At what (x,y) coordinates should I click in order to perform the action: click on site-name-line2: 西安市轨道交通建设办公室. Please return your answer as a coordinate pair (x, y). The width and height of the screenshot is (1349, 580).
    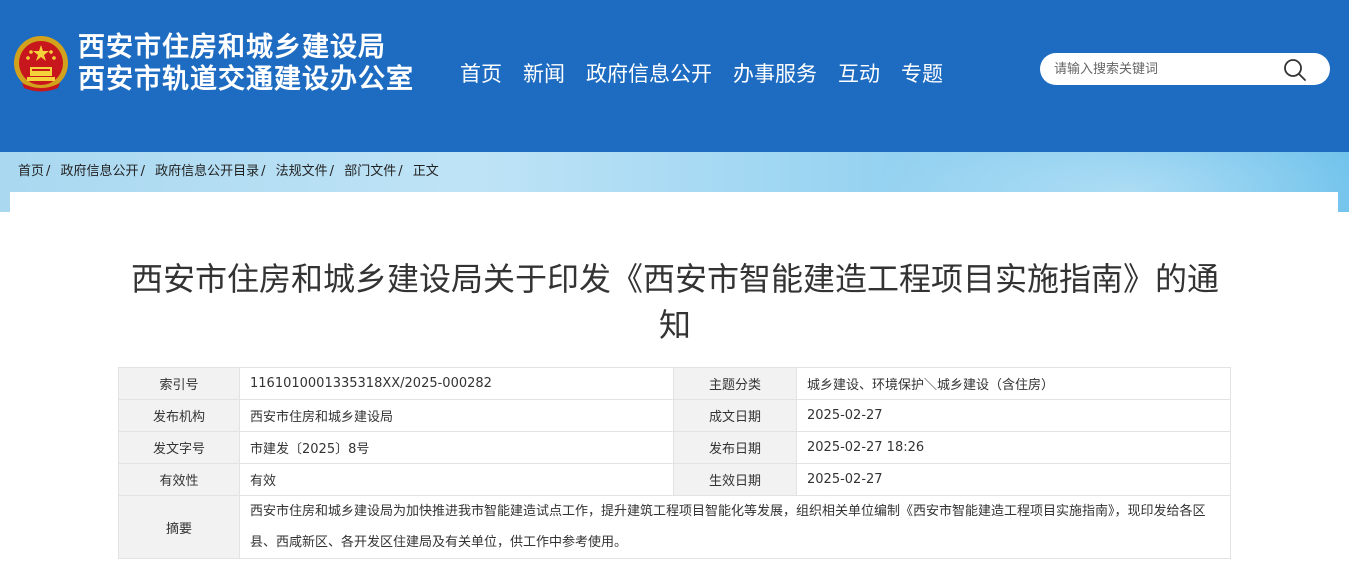
    Looking at the image, I should click on (246, 79).